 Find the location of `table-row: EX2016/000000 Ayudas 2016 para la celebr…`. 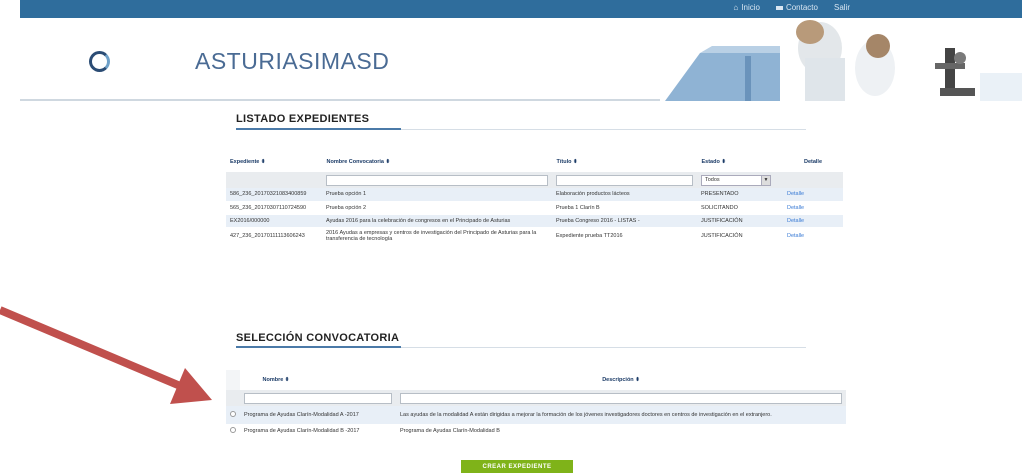

table-row: EX2016/000000 Ayudas 2016 para la celebr… is located at coordinates (534, 221).